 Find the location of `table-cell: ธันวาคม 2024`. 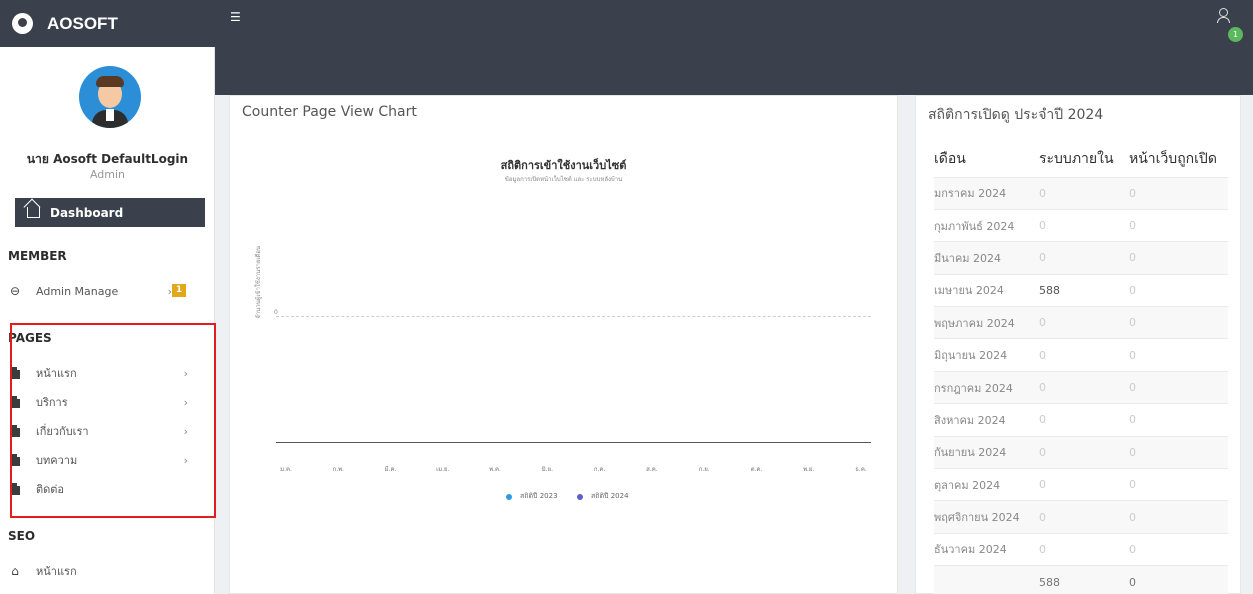

table-cell: ธันวาคม 2024 is located at coordinates (986, 549).